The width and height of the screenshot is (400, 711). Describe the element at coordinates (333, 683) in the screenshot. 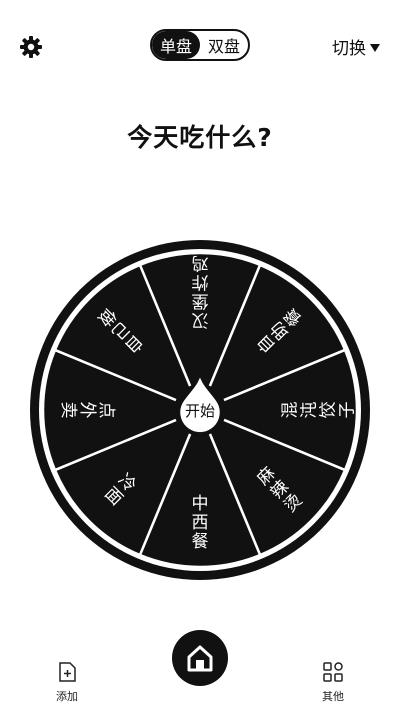

I see `other-tab: 其他` at that location.